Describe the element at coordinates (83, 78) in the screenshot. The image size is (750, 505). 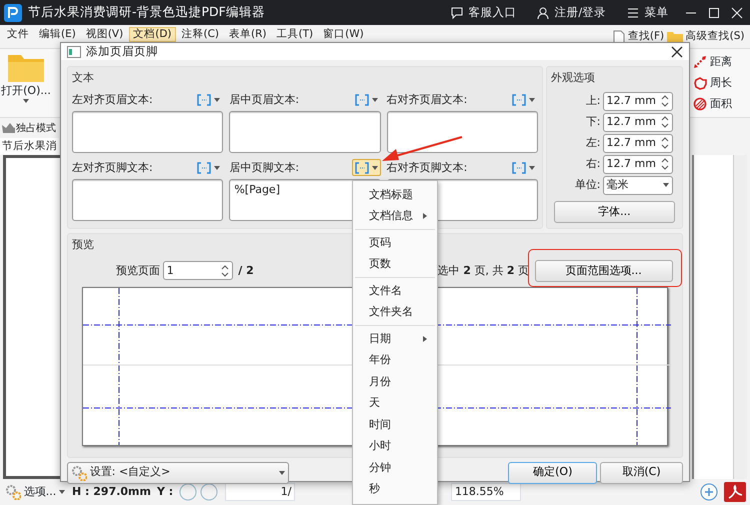
I see `group-title: 文本` at that location.